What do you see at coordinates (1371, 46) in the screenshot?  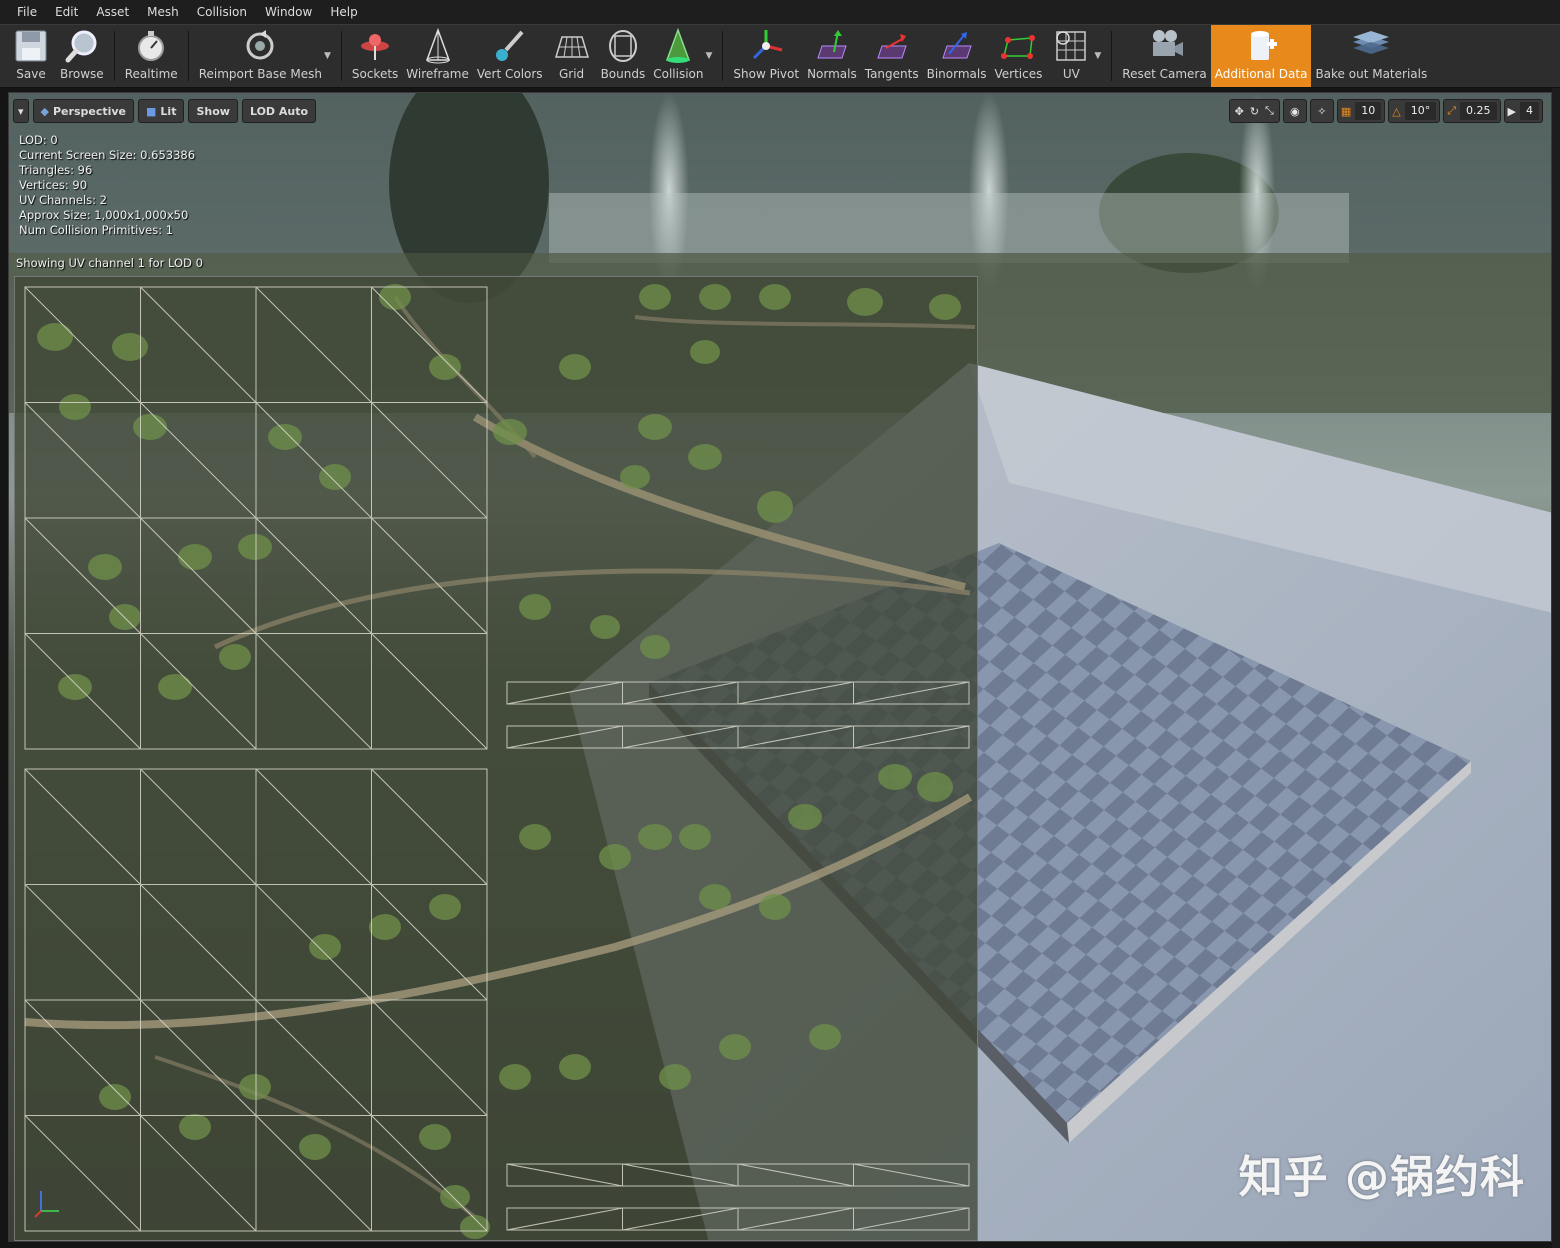 I see `layers-icon` at bounding box center [1371, 46].